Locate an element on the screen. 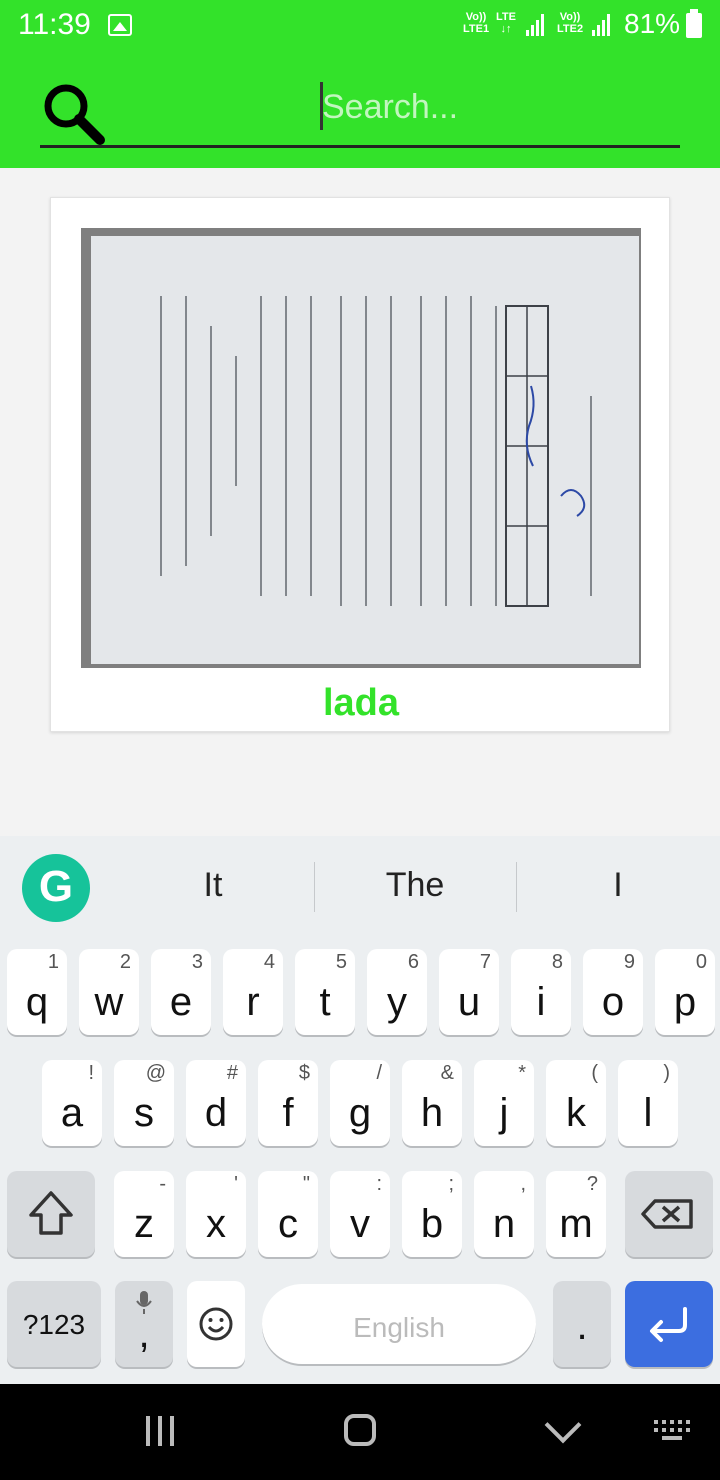 The height and width of the screenshot is (1480, 720). key-t: t5 is located at coordinates (325, 992).